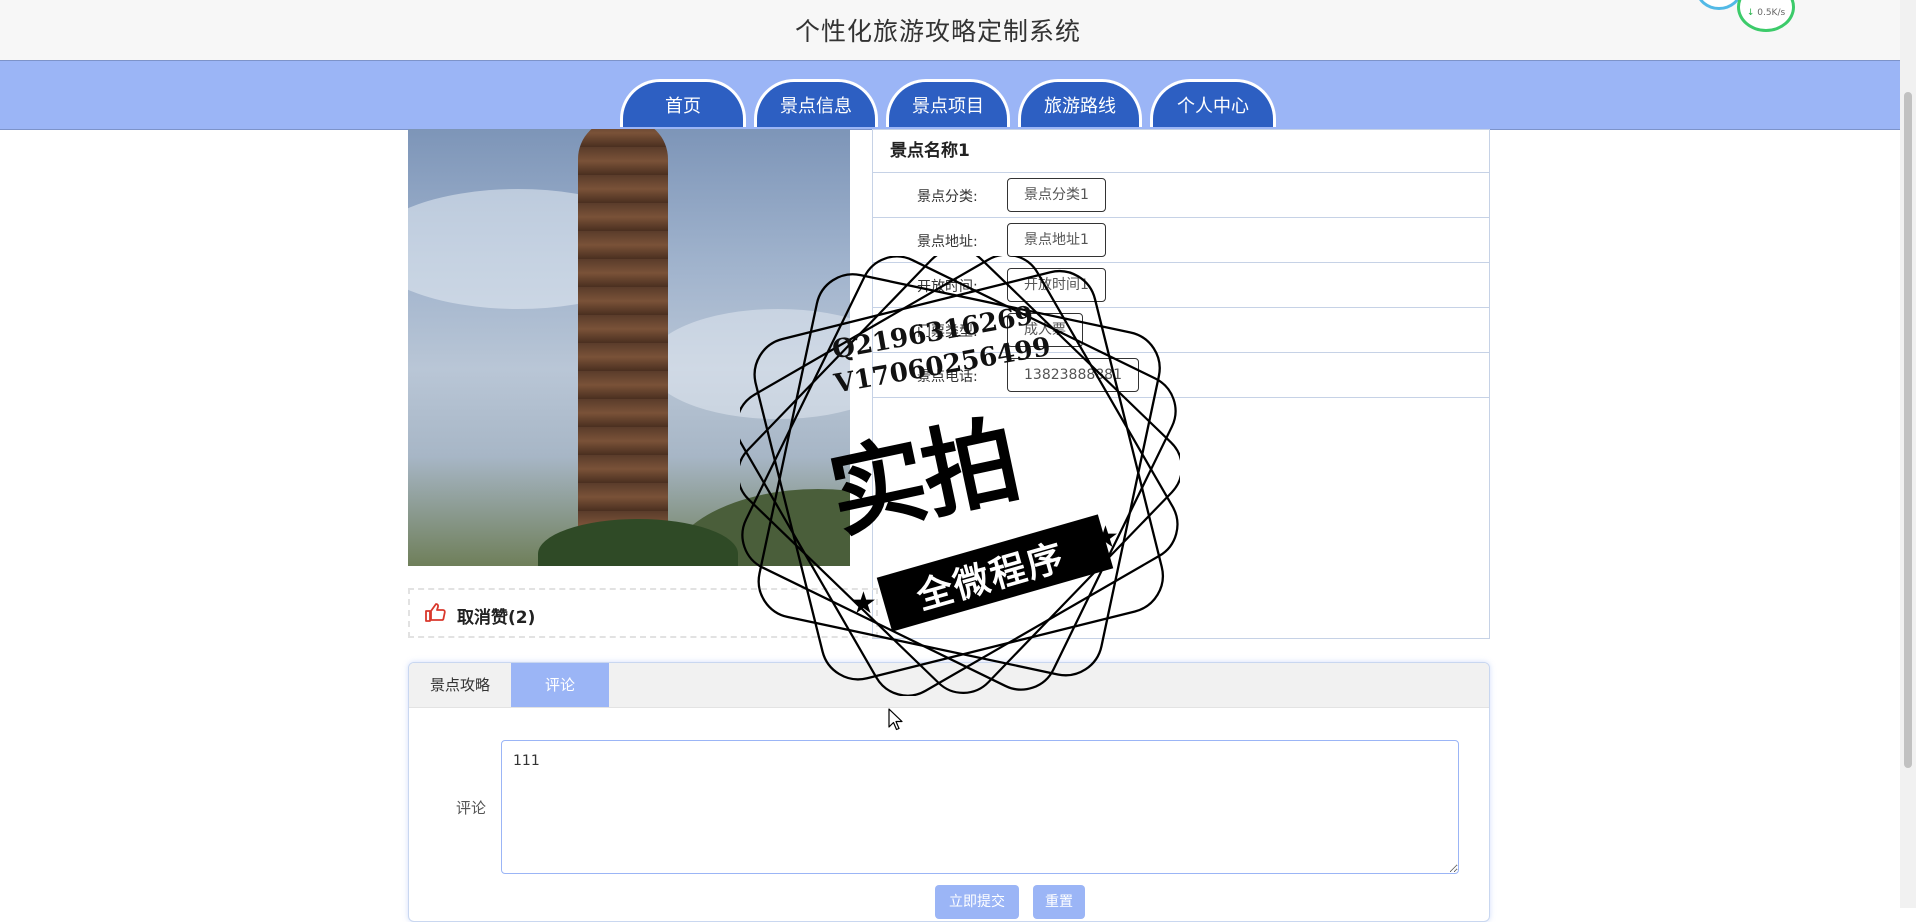  I want to click on reset-button: 重置, so click(1059, 902).